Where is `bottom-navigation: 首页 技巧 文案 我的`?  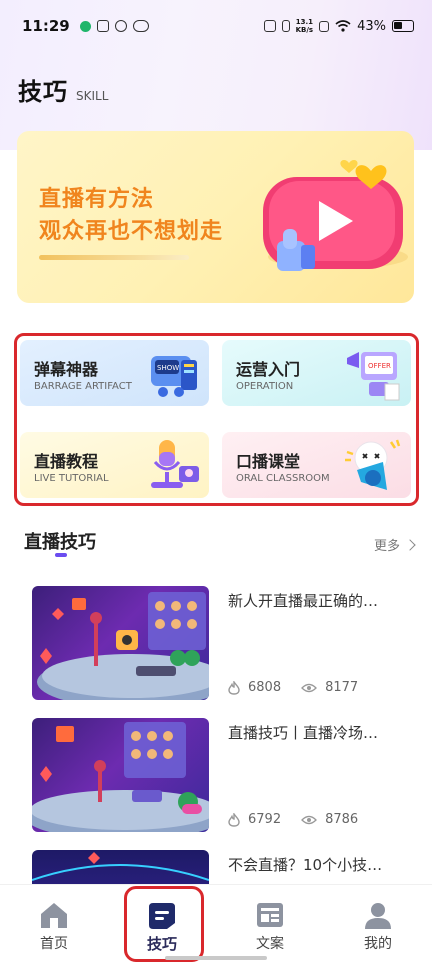 bottom-navigation: 首页 技巧 文案 我的 is located at coordinates (216, 924).